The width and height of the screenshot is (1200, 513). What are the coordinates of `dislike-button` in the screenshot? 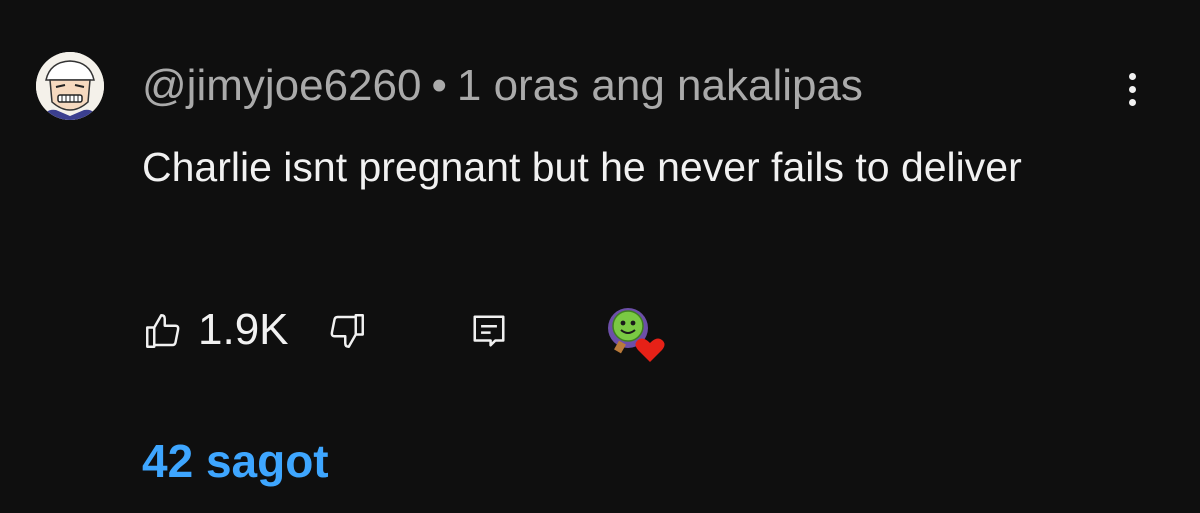 It's located at (347, 331).